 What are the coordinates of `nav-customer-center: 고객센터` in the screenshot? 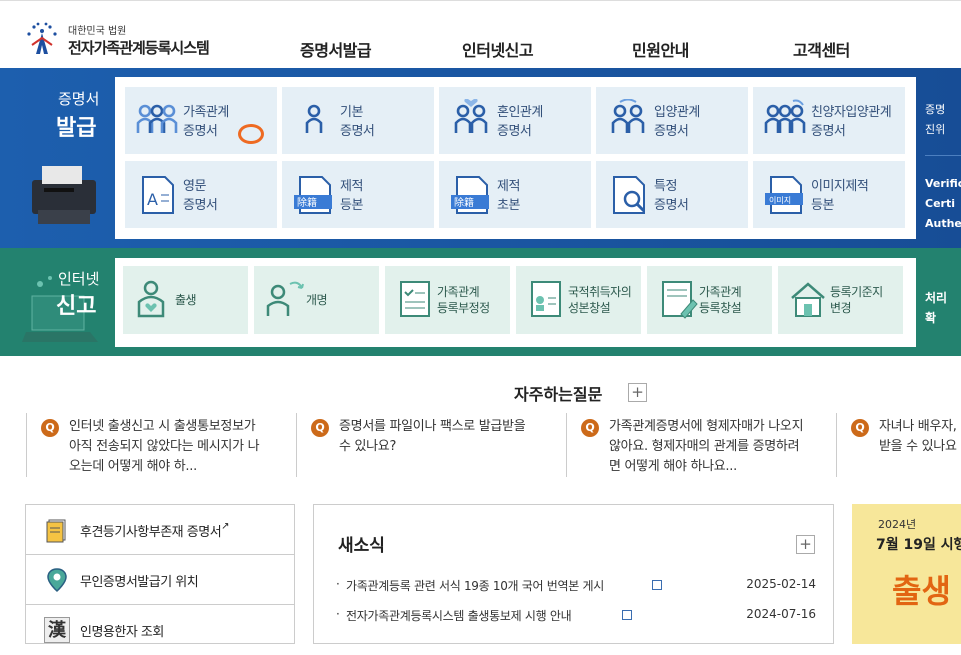 It's located at (821, 49).